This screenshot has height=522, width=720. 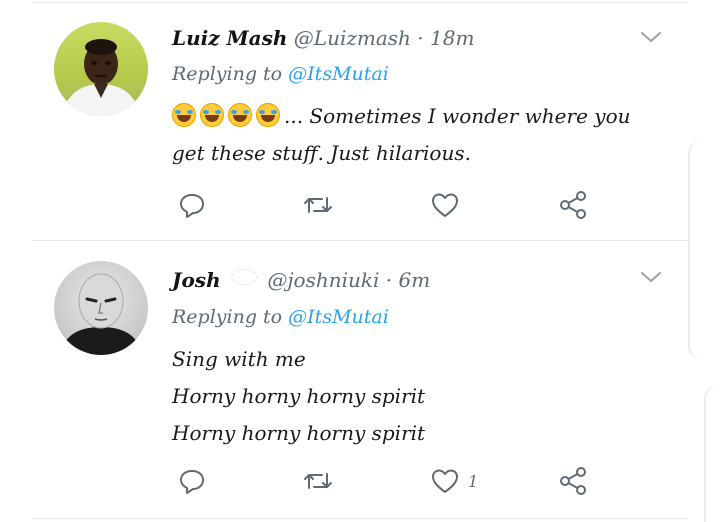 What do you see at coordinates (239, 359) in the screenshot?
I see `tweet-line: Sing with me` at bounding box center [239, 359].